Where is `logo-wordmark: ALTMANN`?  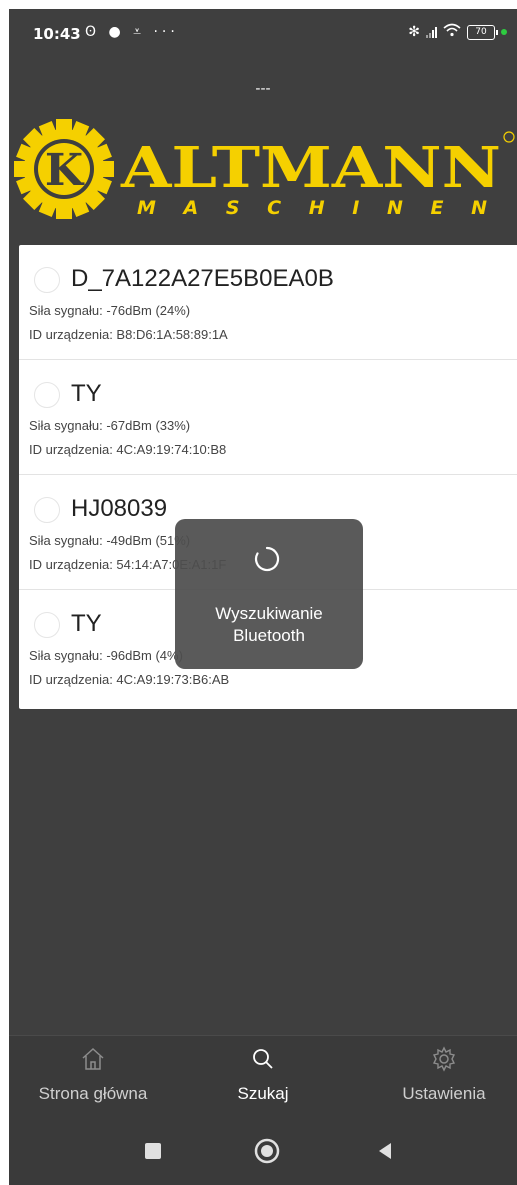 logo-wordmark: ALTMANN is located at coordinates (310, 168).